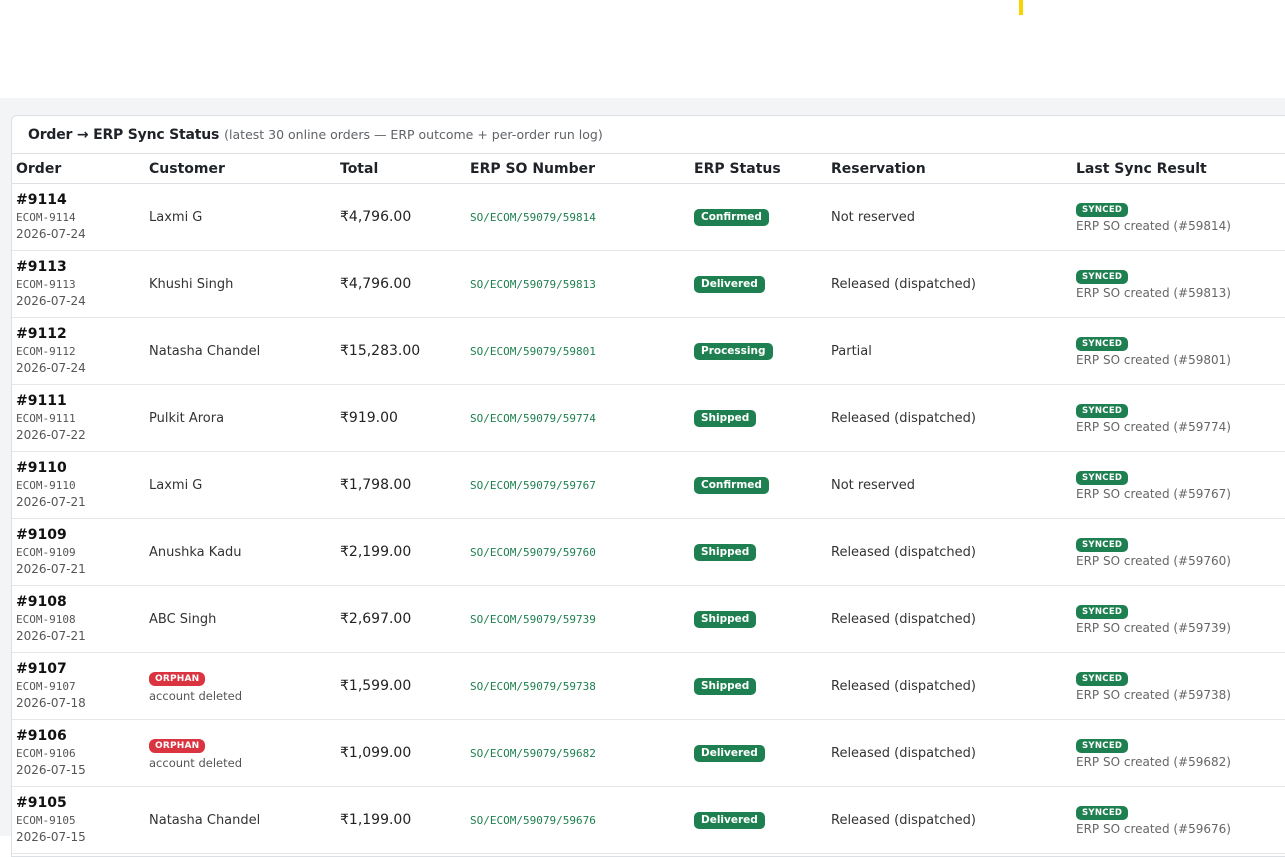 This screenshot has height=857, width=1285. I want to click on customer-name: Anushka Kadu, so click(195, 552).